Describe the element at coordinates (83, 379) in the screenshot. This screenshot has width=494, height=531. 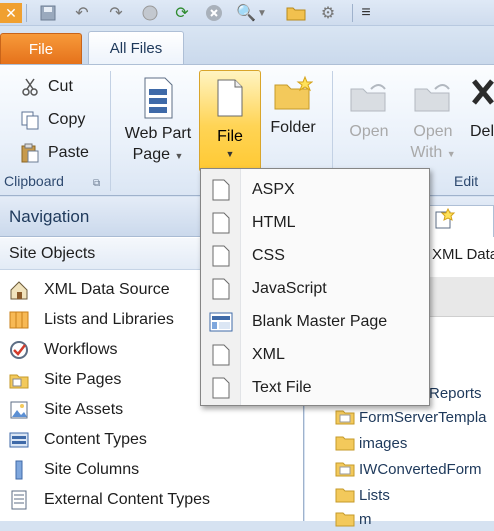
I see `nav-item-label: Site Pages` at that location.